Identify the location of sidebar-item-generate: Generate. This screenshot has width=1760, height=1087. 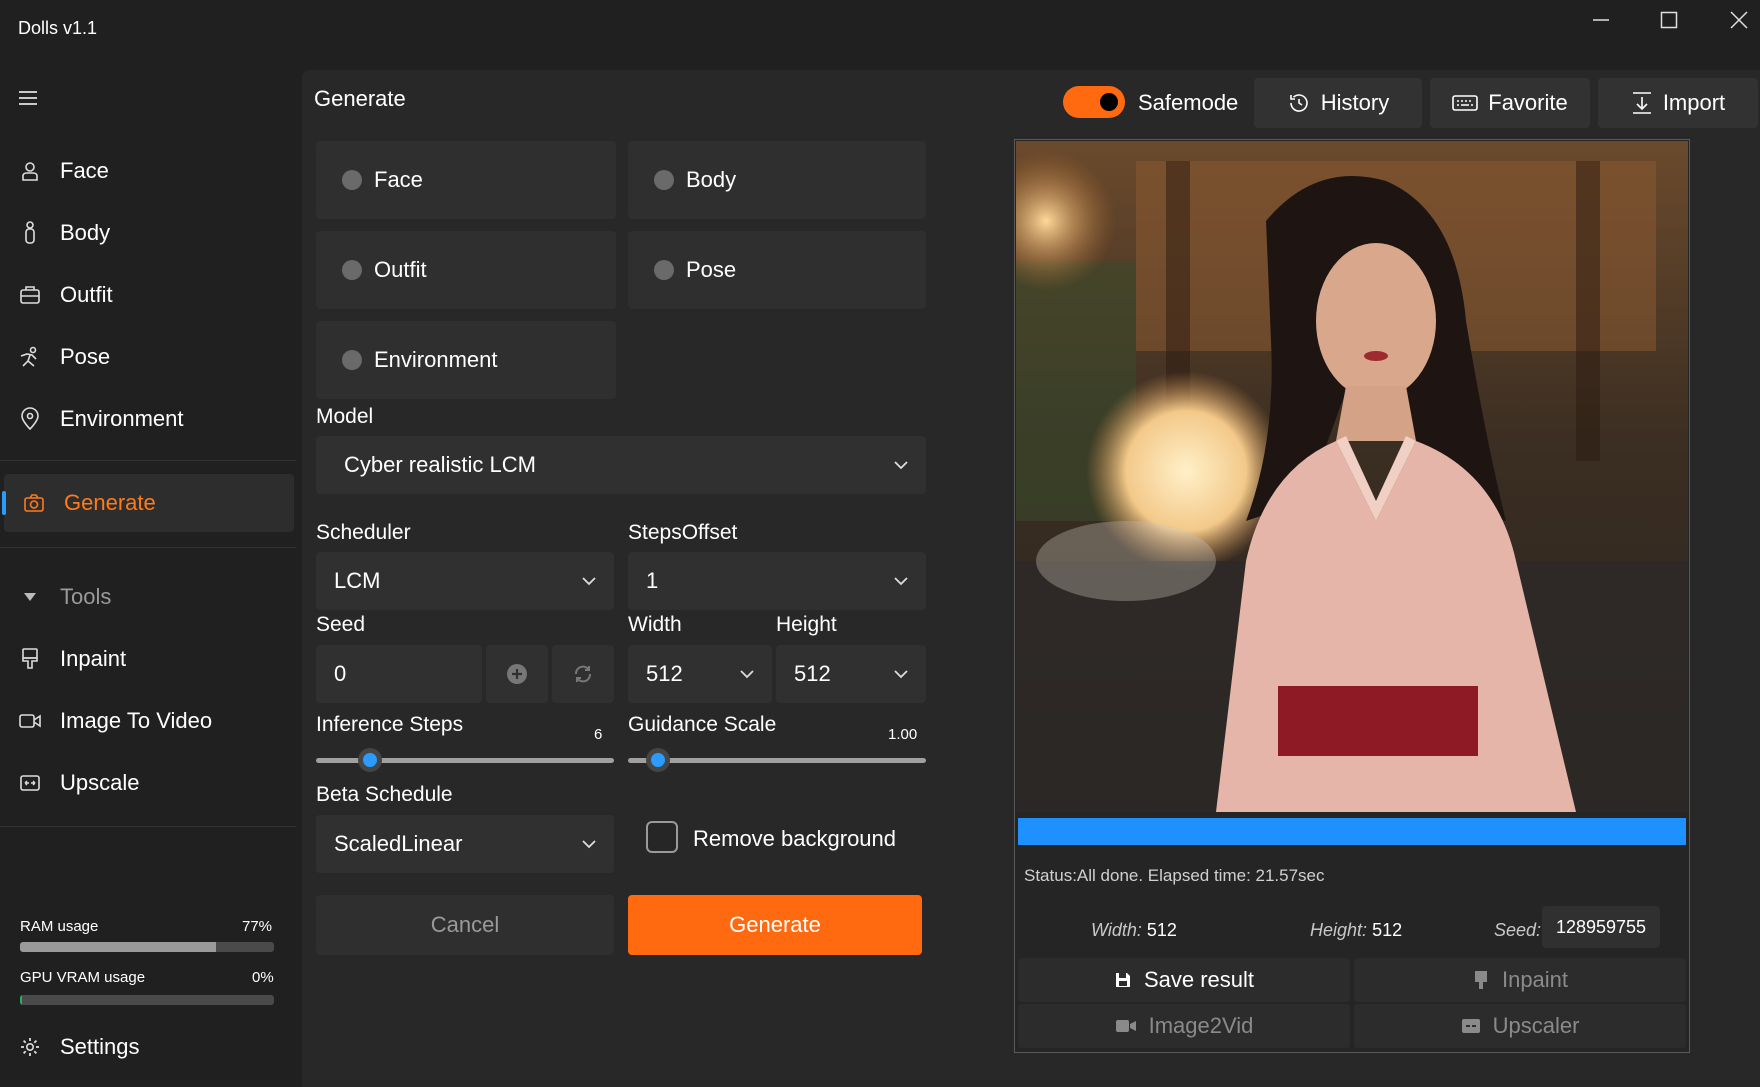
(149, 503).